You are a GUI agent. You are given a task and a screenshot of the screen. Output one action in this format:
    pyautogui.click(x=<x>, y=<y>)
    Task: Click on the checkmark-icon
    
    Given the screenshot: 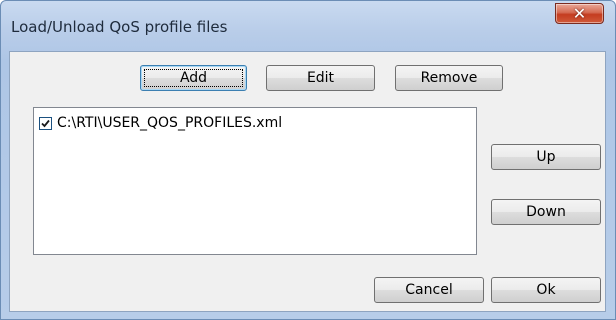 What is the action you would take?
    pyautogui.click(x=45, y=123)
    